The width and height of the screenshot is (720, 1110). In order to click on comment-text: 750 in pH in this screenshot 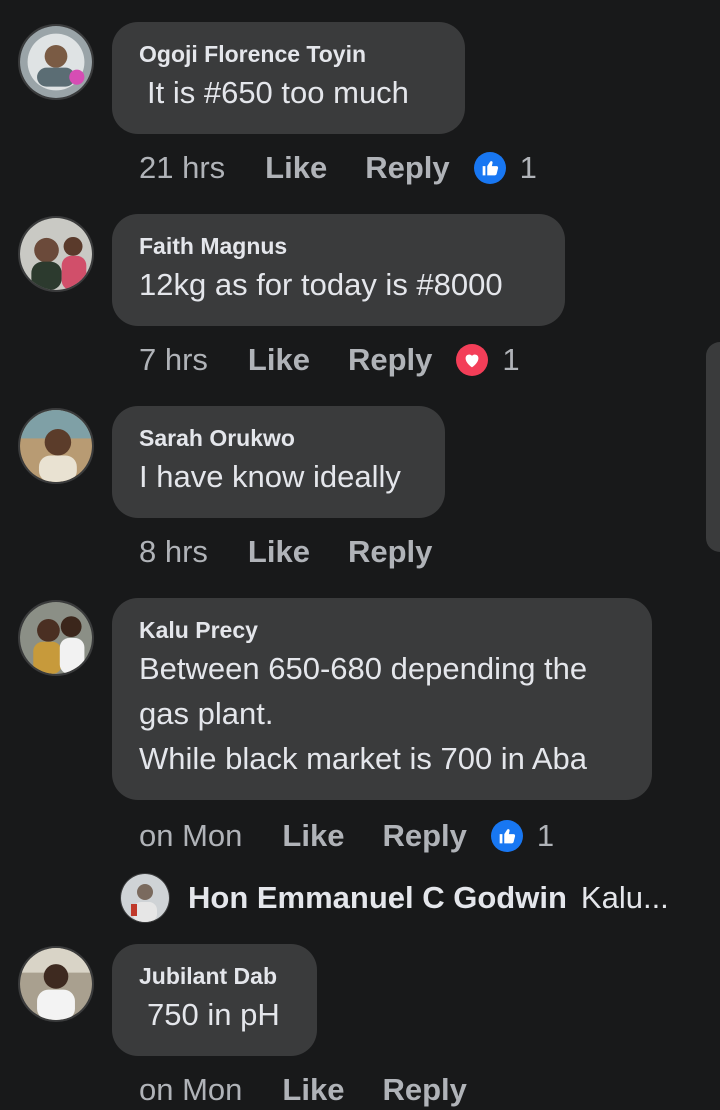, I will do `click(213, 1014)`.